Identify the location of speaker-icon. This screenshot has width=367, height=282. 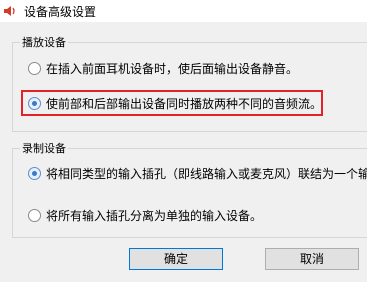
(10, 11).